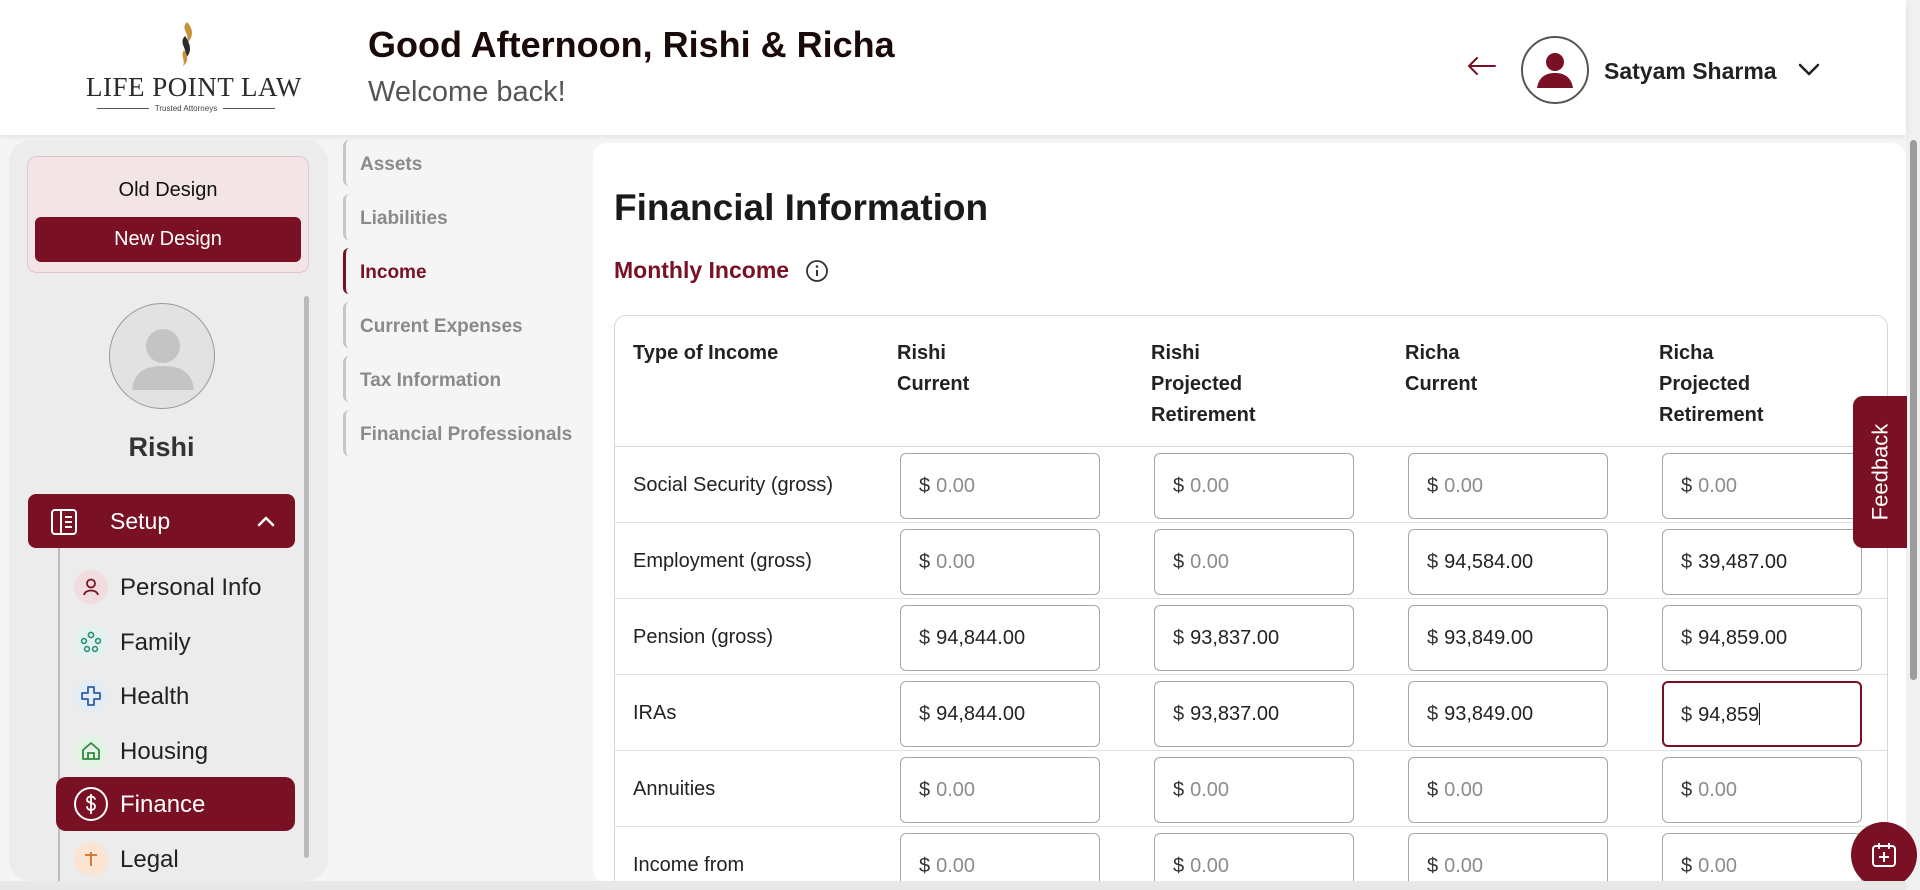  I want to click on income-input-richa-projected: $94,859.00, so click(1762, 638).